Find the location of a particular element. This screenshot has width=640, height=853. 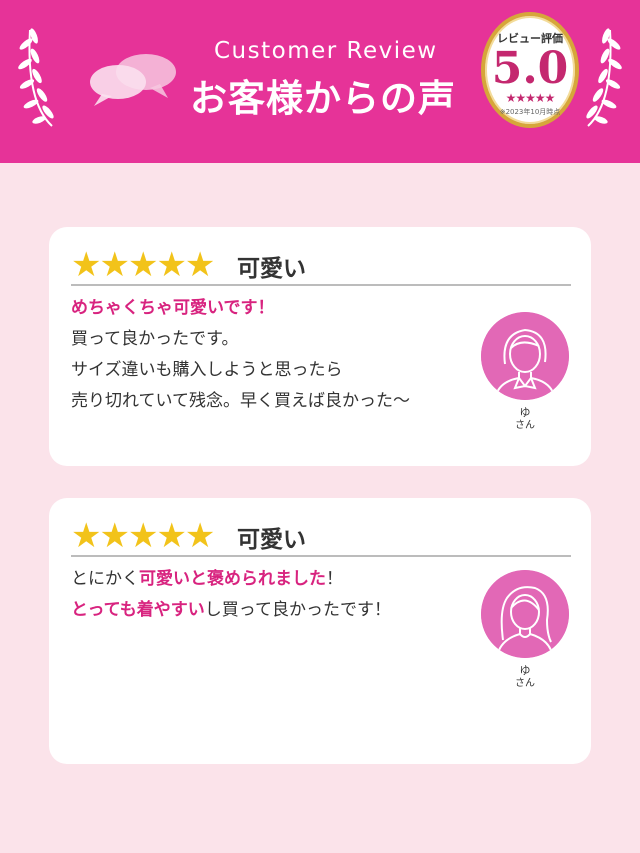

review-text: サイズ違いも購入しようと思ったら is located at coordinates (207, 370).